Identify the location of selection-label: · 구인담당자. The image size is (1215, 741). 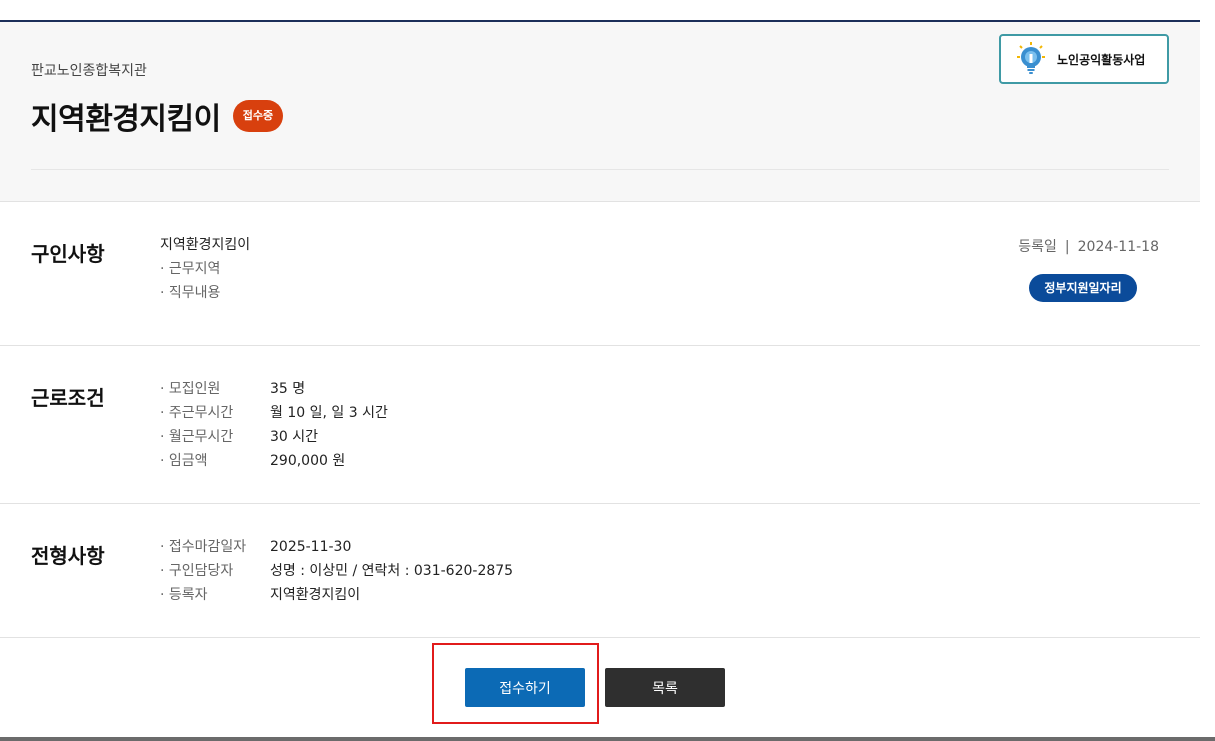
(197, 571).